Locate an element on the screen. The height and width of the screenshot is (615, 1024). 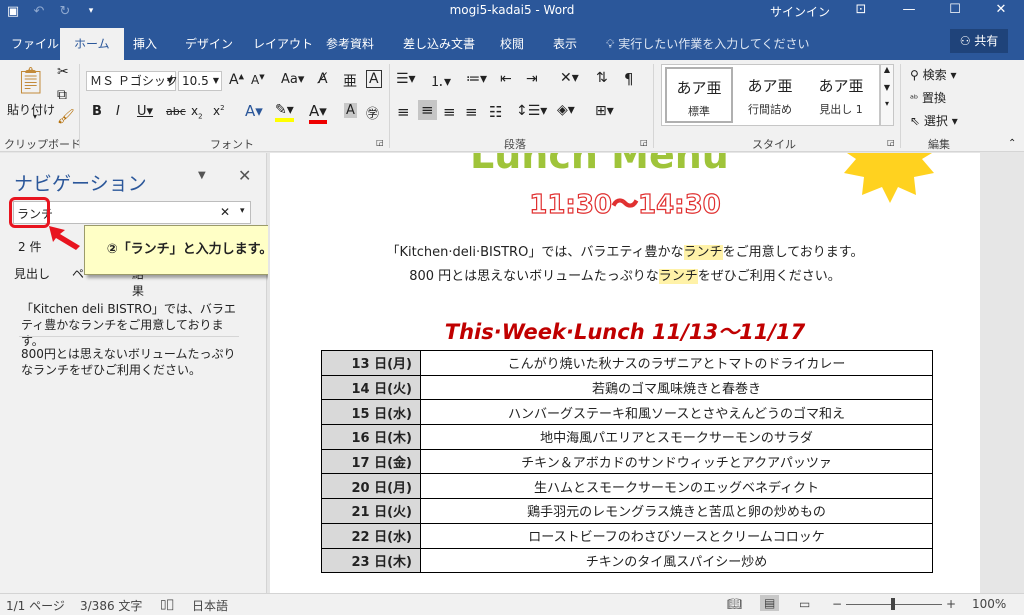
decrease-indent-icon: ⇤ is located at coordinates (506, 79).